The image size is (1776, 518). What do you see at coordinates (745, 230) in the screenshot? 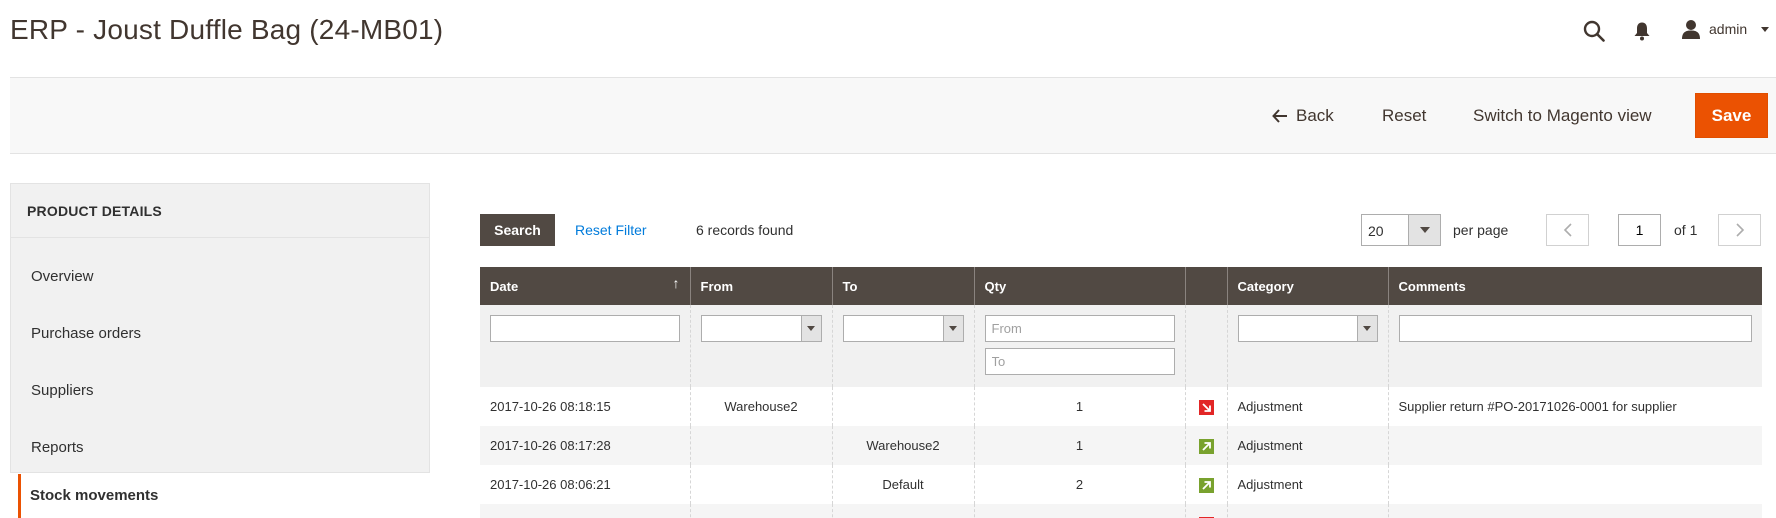
I see `records-found: 6 records found` at bounding box center [745, 230].